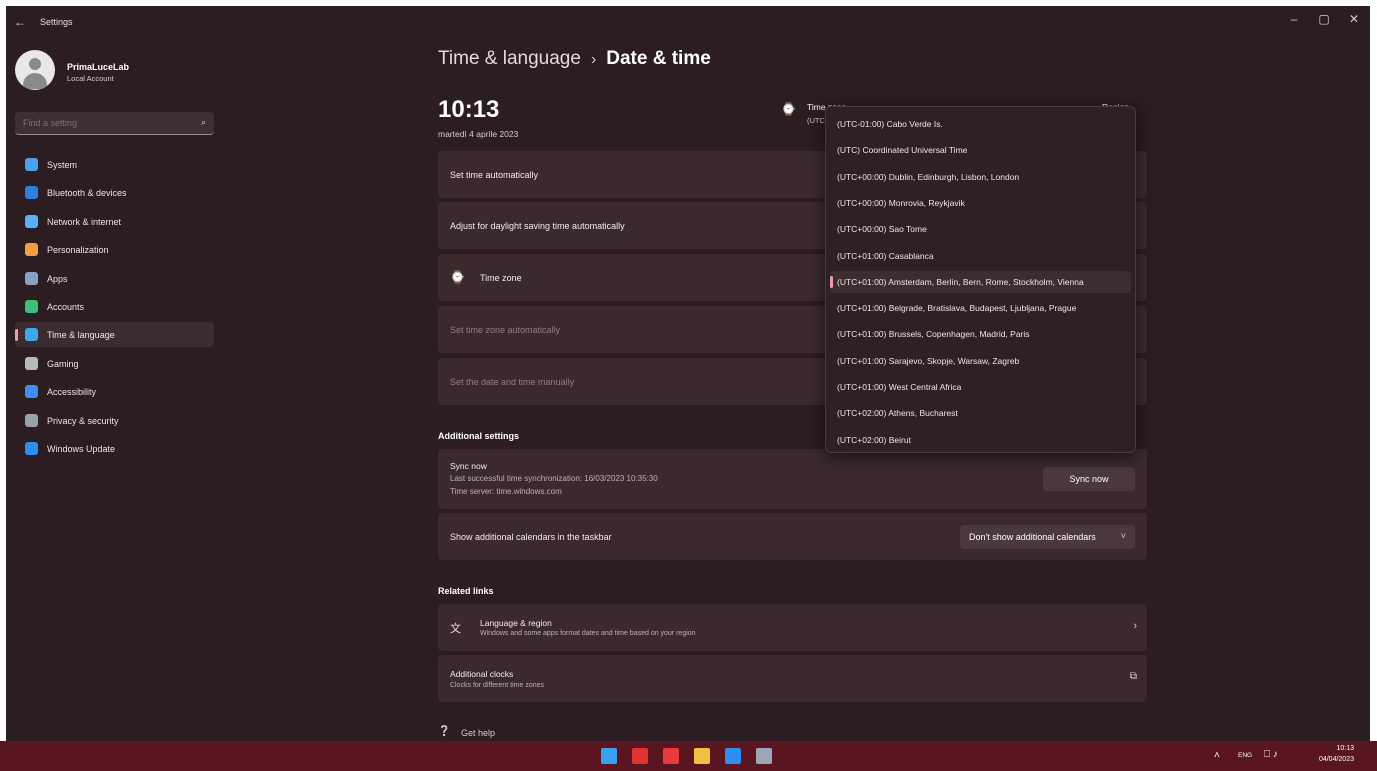 The width and height of the screenshot is (1377, 771). I want to click on network-volume-icon: ⎕ ♪, so click(1271, 754).